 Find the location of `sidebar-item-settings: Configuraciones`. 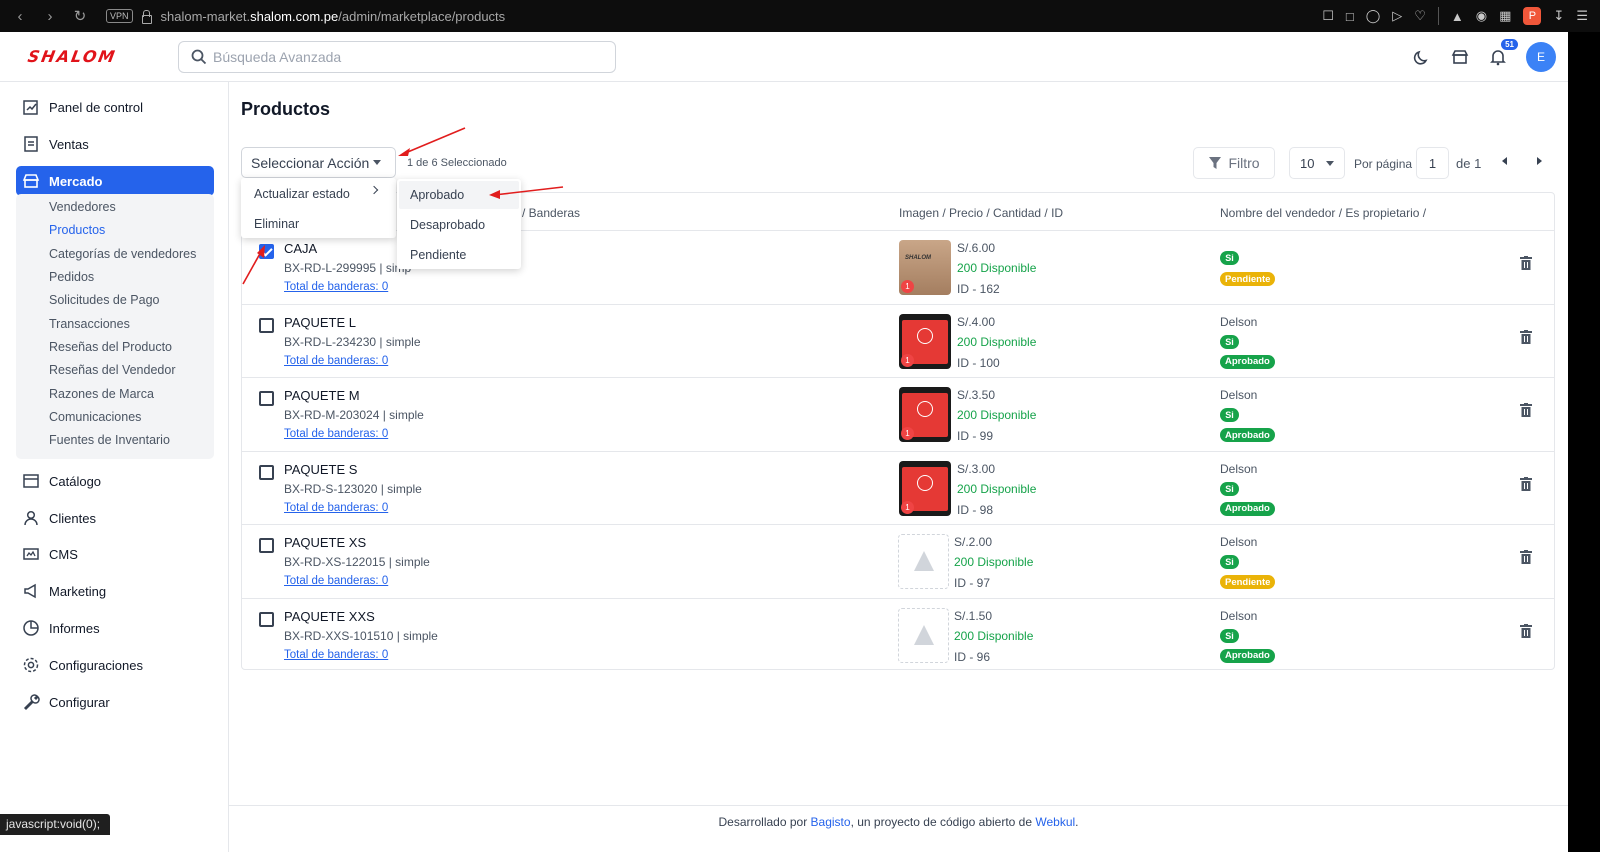

sidebar-item-settings: Configuraciones is located at coordinates (115, 665).